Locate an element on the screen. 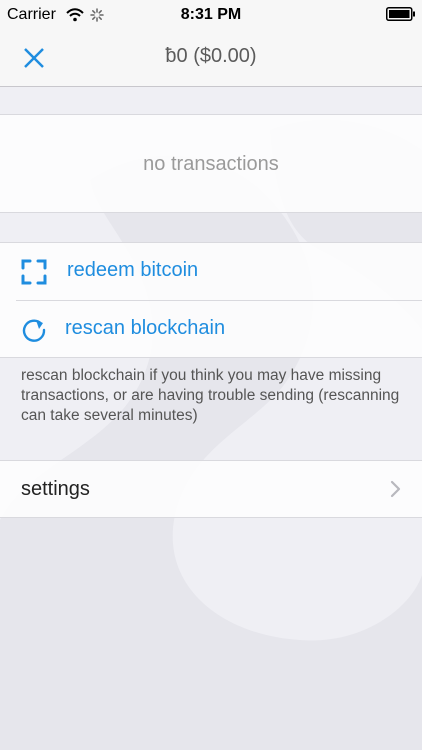 The width and height of the screenshot is (422, 750). balance-title: ƀ0 ($0.00) is located at coordinates (211, 56).